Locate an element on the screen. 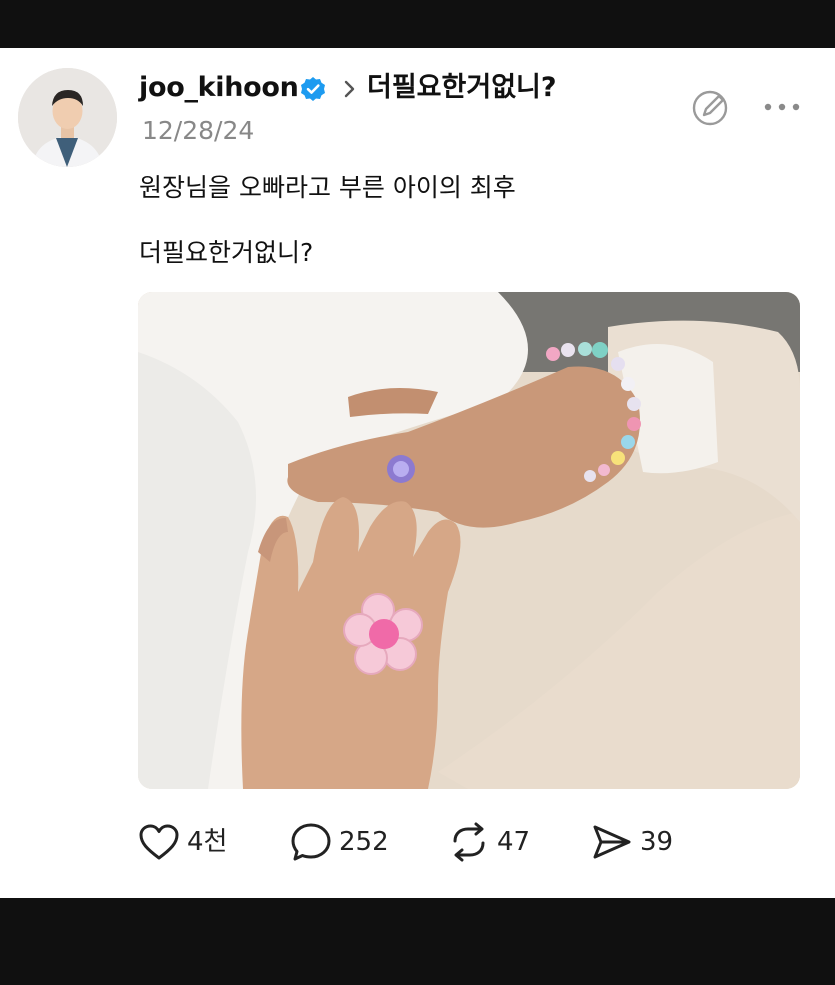 The height and width of the screenshot is (985, 835). community-link: 더필요한거없니? is located at coordinates (462, 88).